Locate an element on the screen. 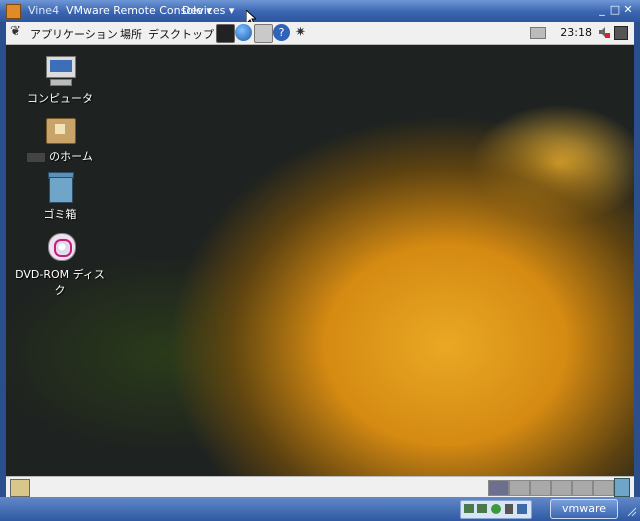  top-panel: ❦ アプリケーション 場所 デスクトップ ? ✷ 23:18 is located at coordinates (320, 33).